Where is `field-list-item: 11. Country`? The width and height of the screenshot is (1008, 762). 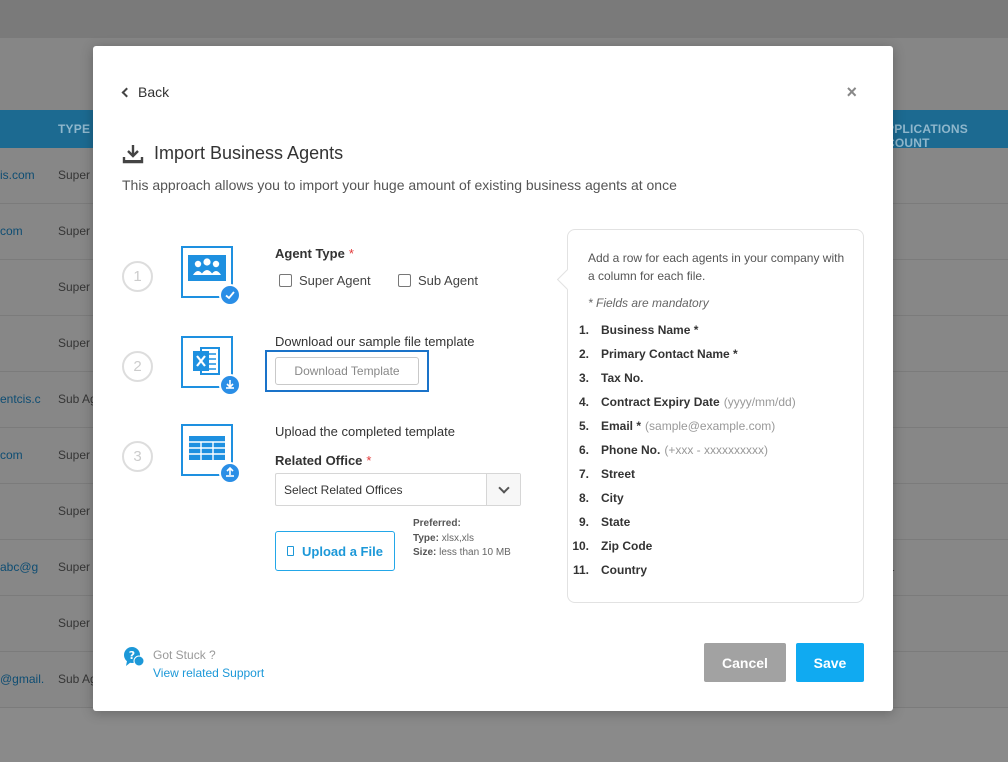 field-list-item: 11. Country is located at coordinates (716, 573).